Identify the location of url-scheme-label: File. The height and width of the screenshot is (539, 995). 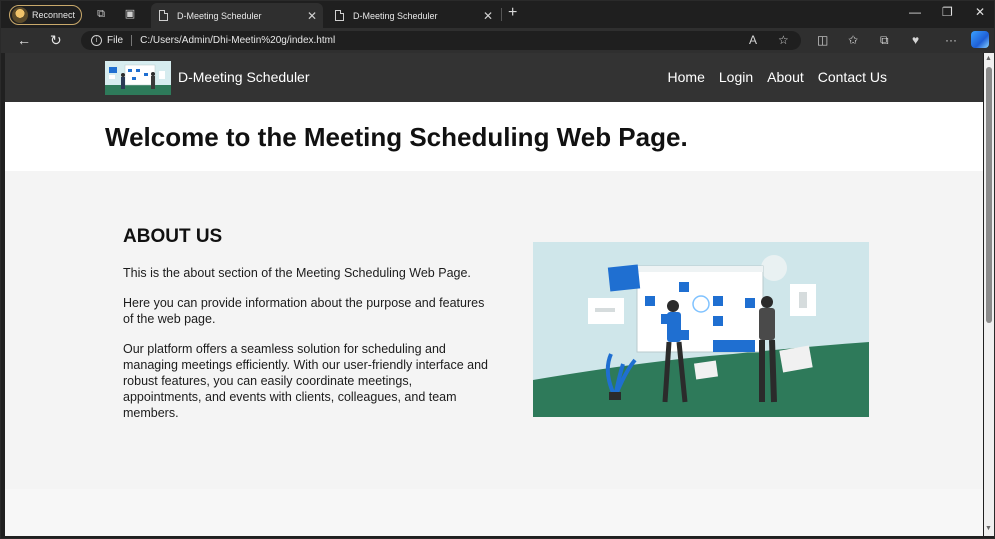
(115, 40).